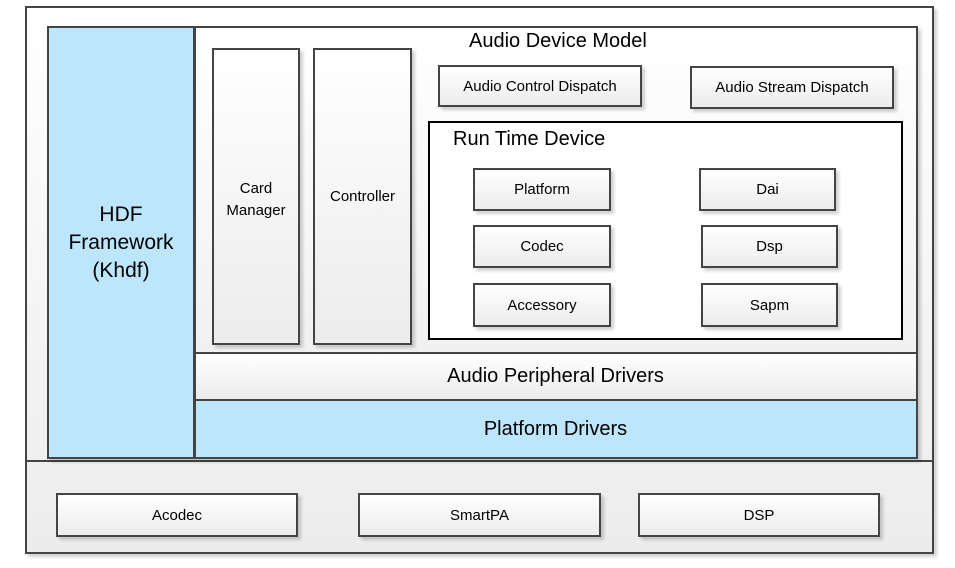 This screenshot has width=955, height=568. I want to click on acodec-block: Acodec, so click(177, 515).